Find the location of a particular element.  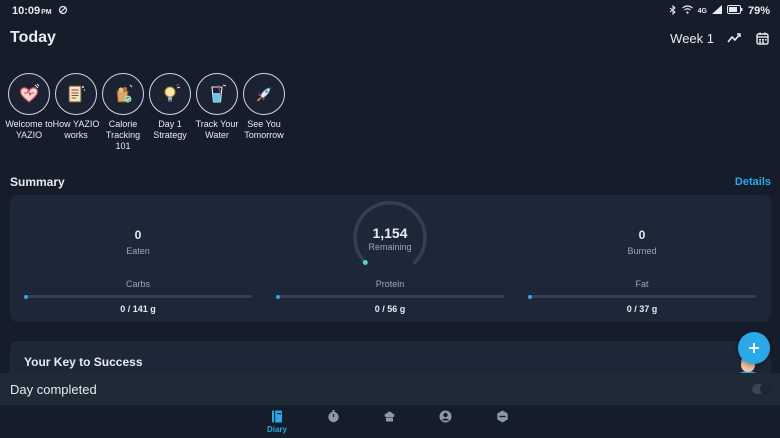

story-welcome: Welcome to YAZIO is located at coordinates (29, 112).